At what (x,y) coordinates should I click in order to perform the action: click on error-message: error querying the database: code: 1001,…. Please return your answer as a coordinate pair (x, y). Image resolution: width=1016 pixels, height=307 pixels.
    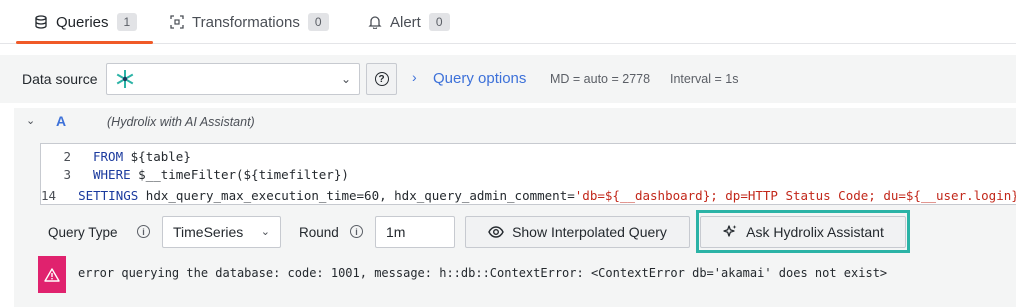
    Looking at the image, I should click on (483, 273).